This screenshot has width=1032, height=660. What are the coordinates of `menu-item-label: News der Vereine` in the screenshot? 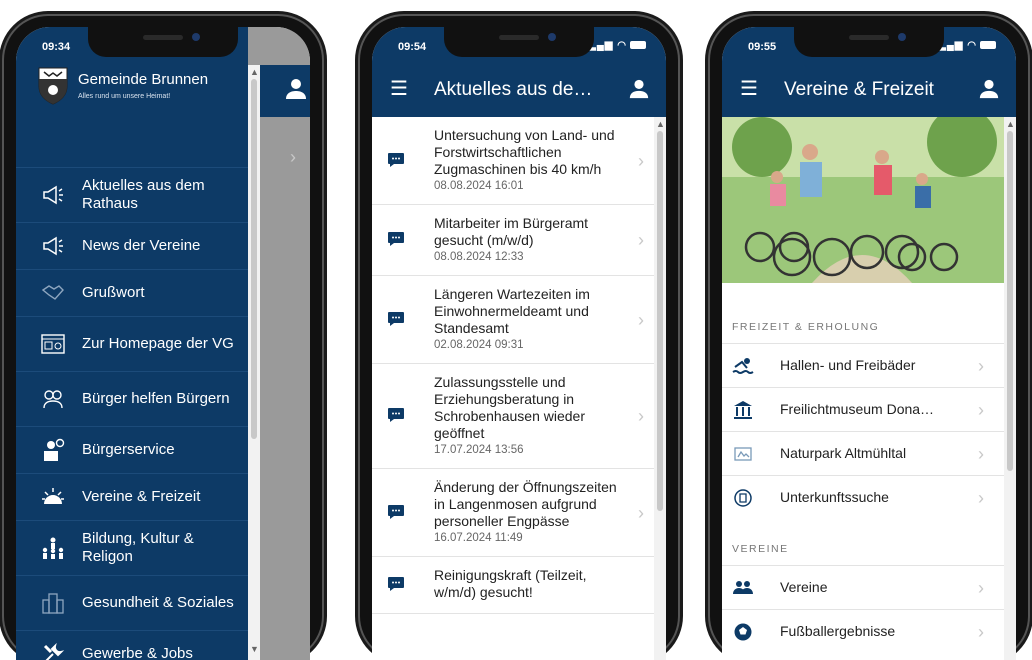 It's located at (141, 245).